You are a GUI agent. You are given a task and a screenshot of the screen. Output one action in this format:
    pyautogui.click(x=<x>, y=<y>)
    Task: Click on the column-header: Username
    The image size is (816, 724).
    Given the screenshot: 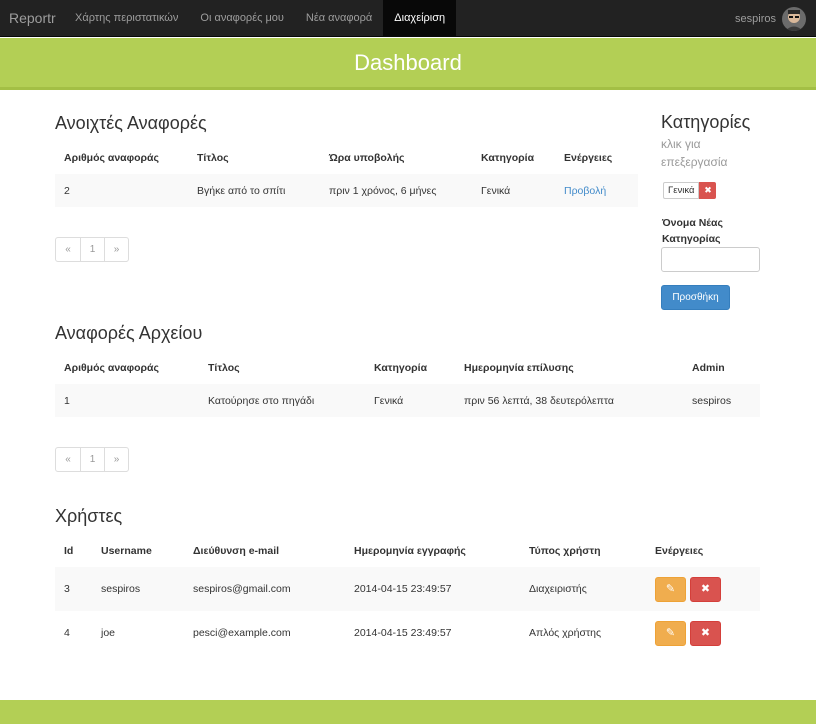 What is the action you would take?
    pyautogui.click(x=126, y=550)
    